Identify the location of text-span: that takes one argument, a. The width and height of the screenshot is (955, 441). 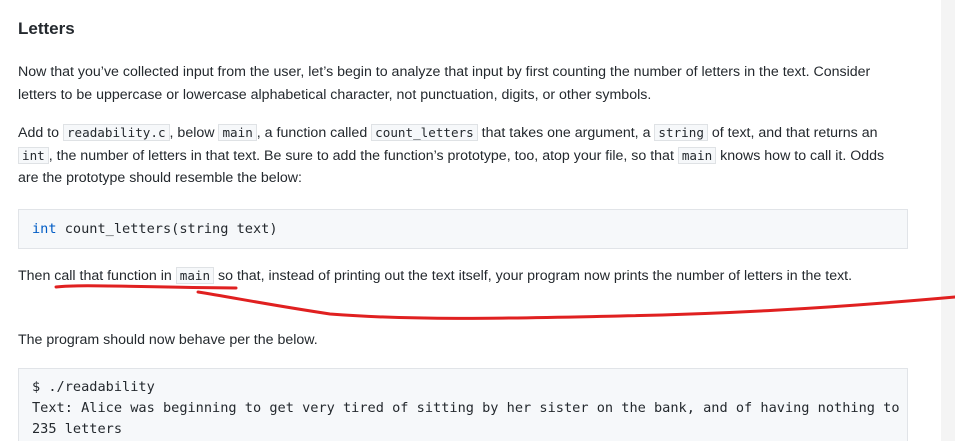
(566, 133).